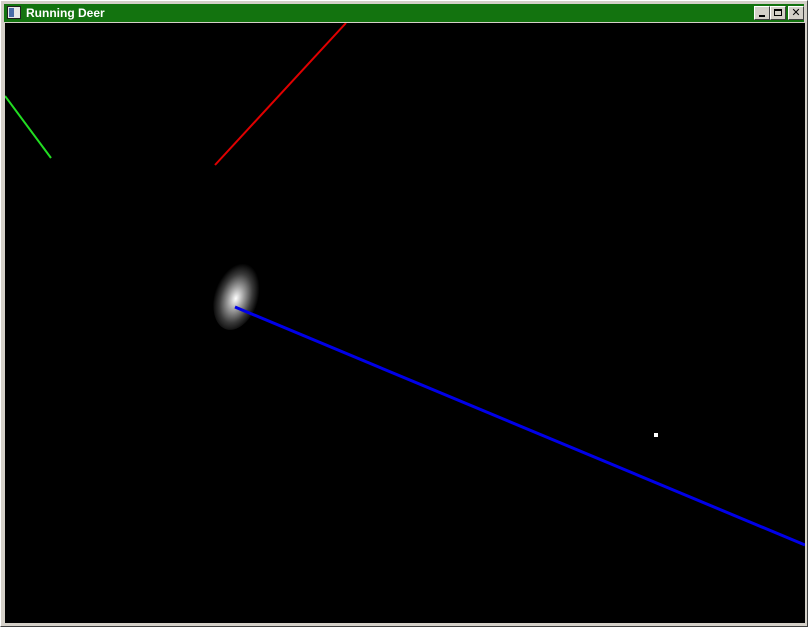  What do you see at coordinates (65, 13) in the screenshot?
I see `window-title: Running Deer` at bounding box center [65, 13].